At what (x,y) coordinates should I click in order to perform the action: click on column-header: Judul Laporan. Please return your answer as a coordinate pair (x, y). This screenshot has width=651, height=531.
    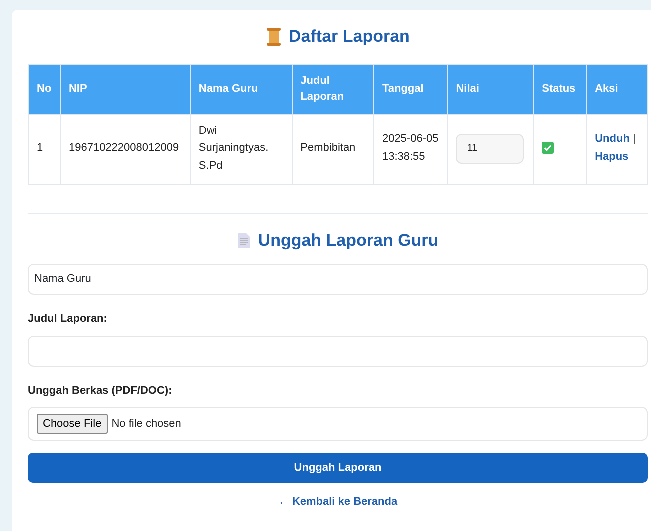
    Looking at the image, I should click on (333, 89).